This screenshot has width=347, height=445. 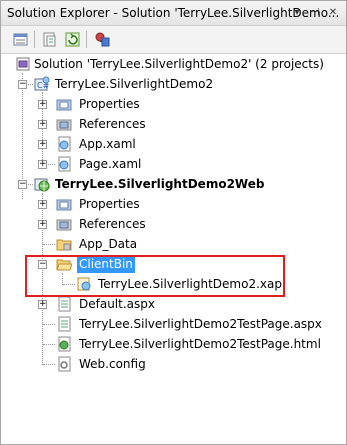 I want to click on config-file-icon, so click(x=64, y=364).